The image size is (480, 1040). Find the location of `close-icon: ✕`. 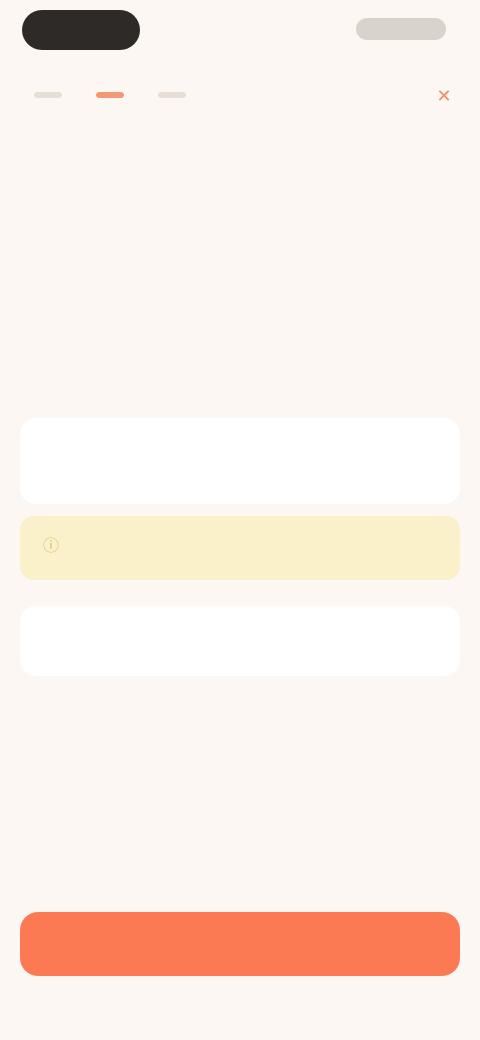

close-icon: ✕ is located at coordinates (444, 96).